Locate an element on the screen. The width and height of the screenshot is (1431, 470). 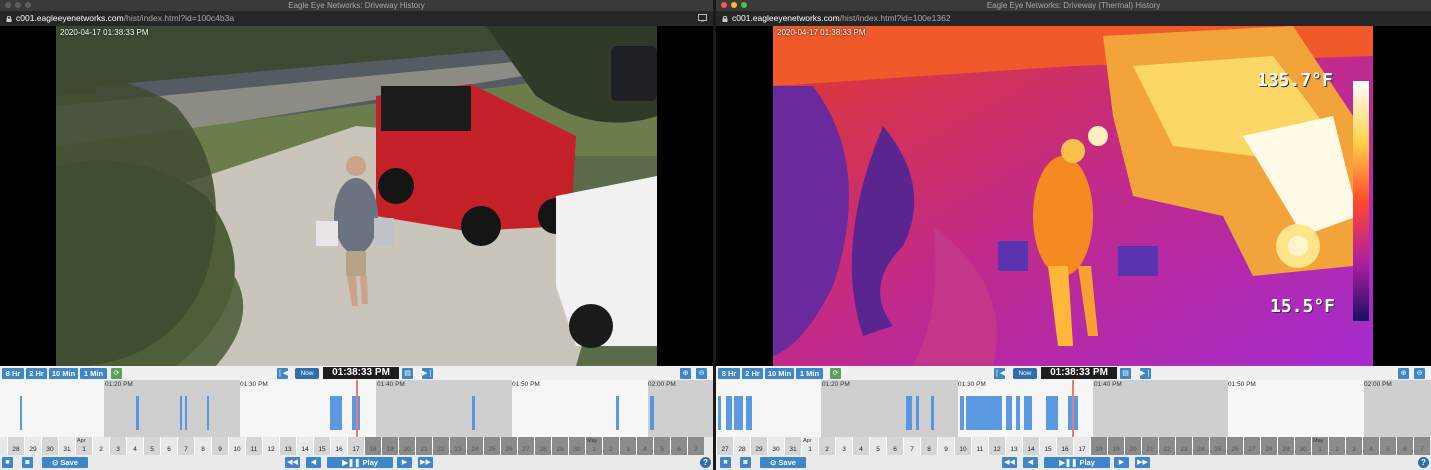
skip-forward-icon: ▶▶ is located at coordinates (1142, 462).